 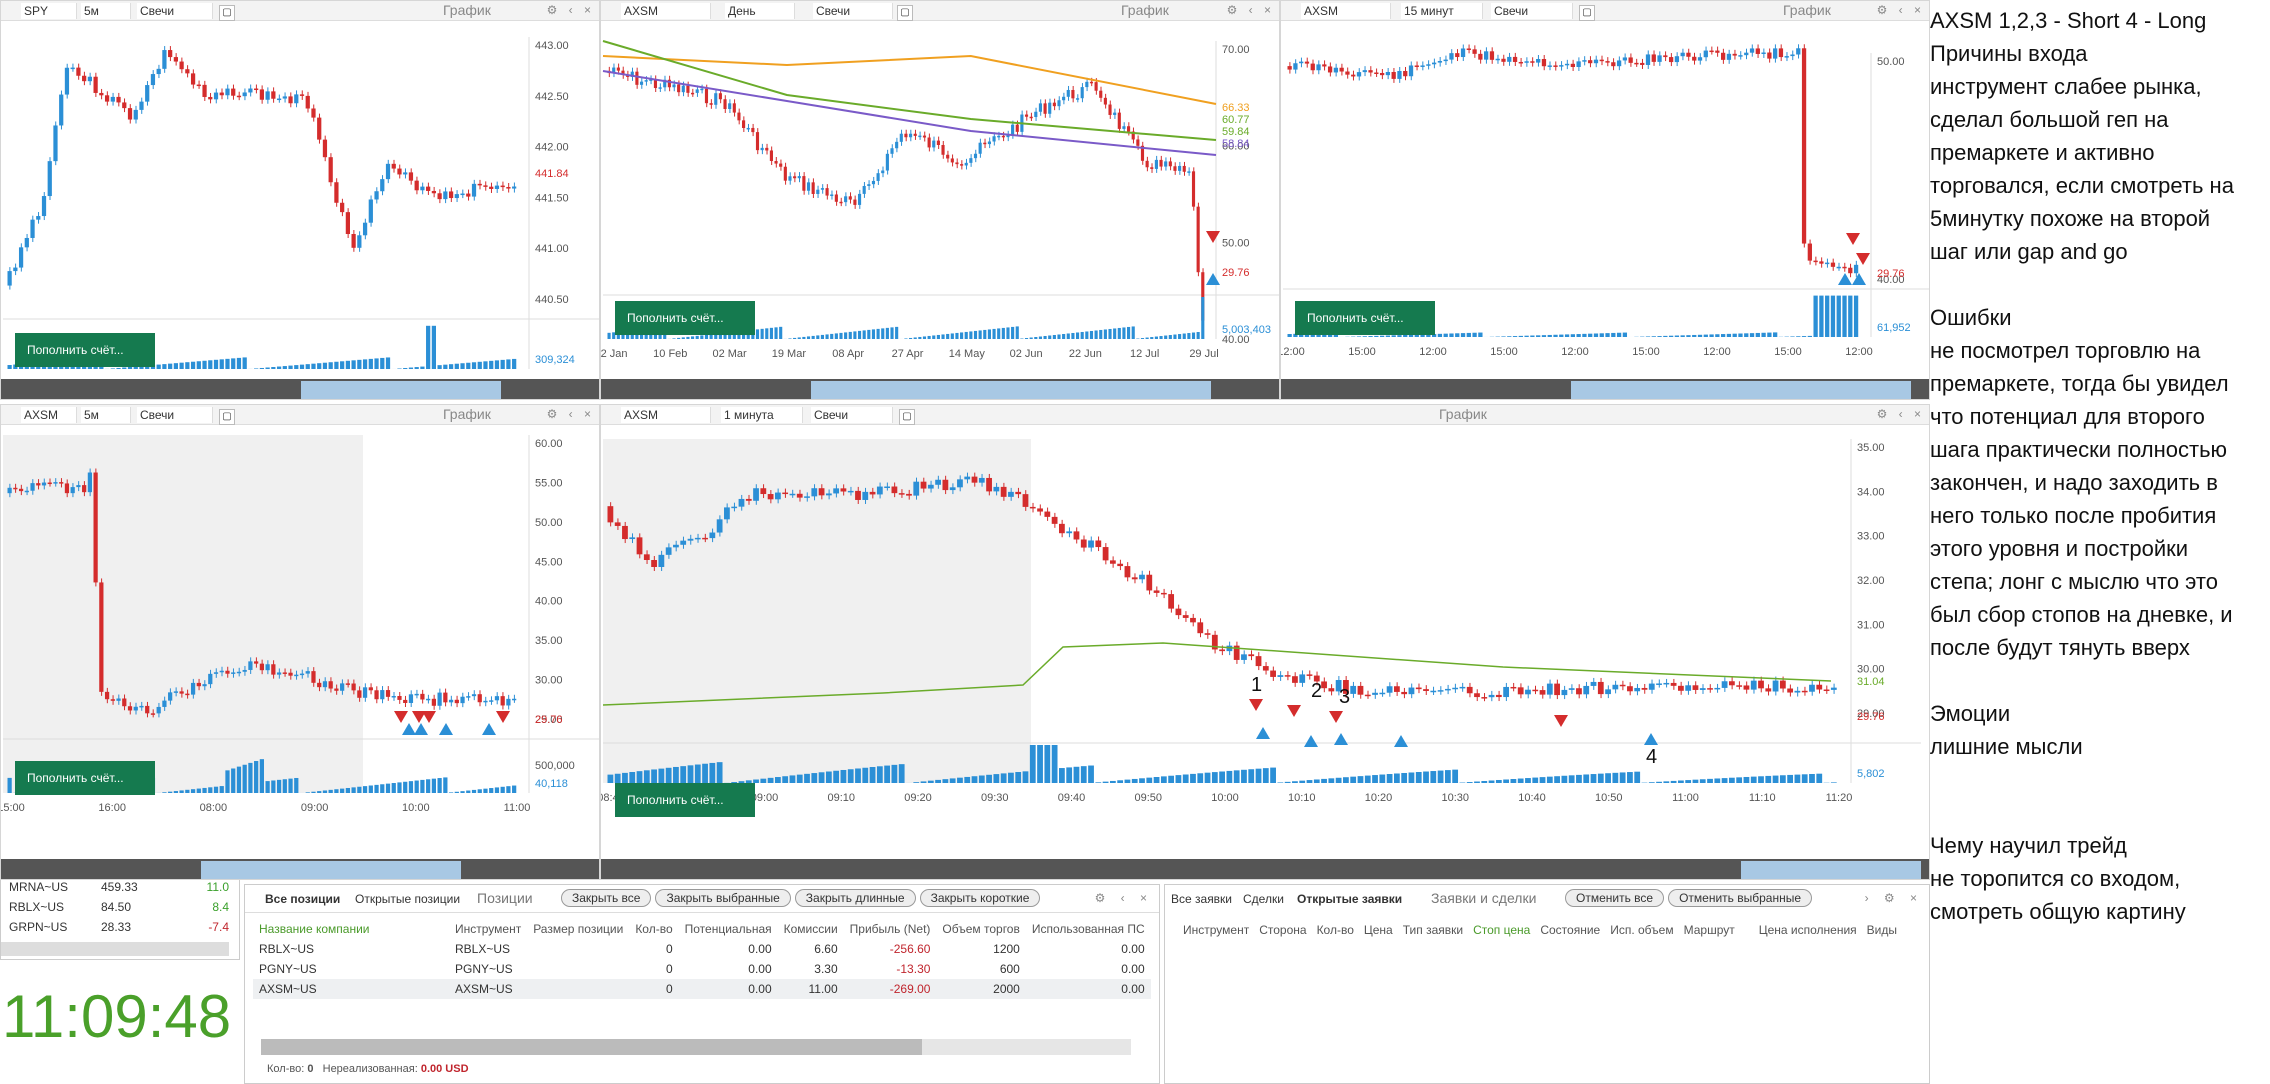 What do you see at coordinates (855, 898) in the screenshot?
I see `close-long-button: Закрыть длинные` at bounding box center [855, 898].